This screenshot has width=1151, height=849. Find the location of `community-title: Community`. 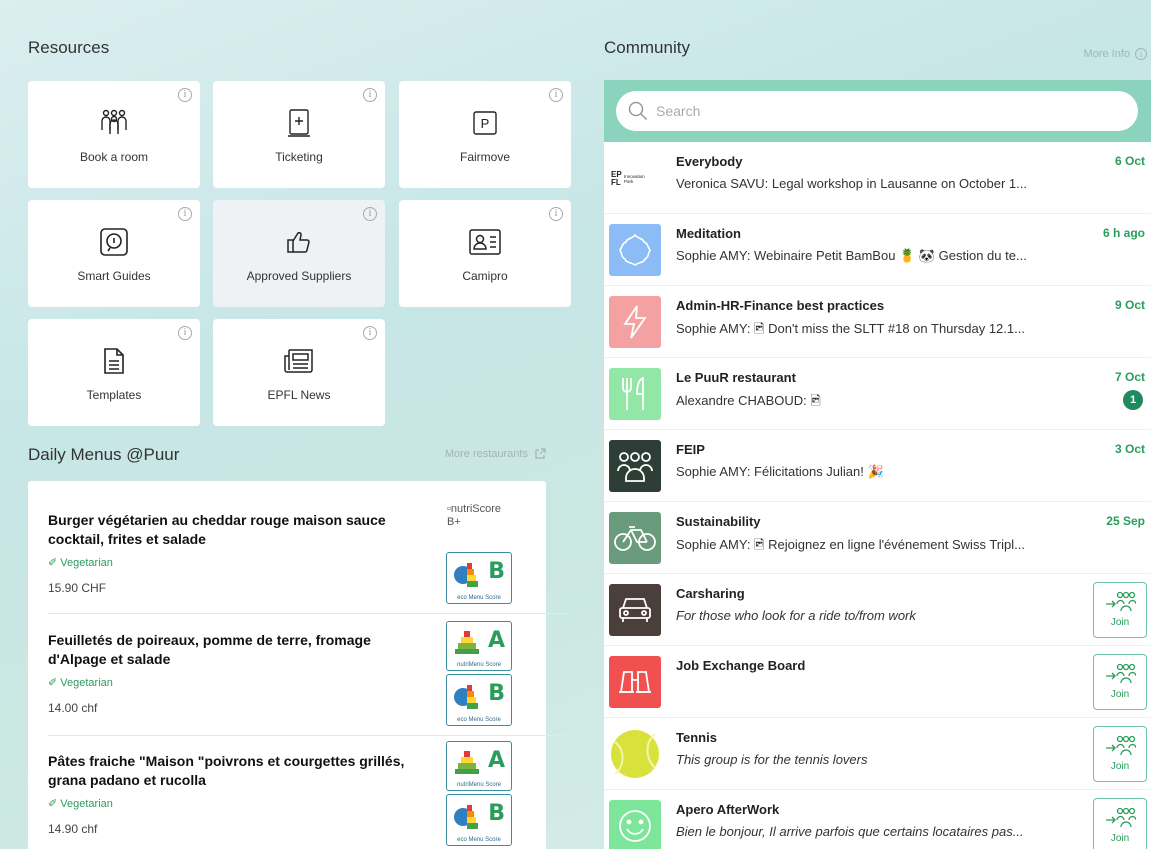

community-title: Community is located at coordinates (647, 47).